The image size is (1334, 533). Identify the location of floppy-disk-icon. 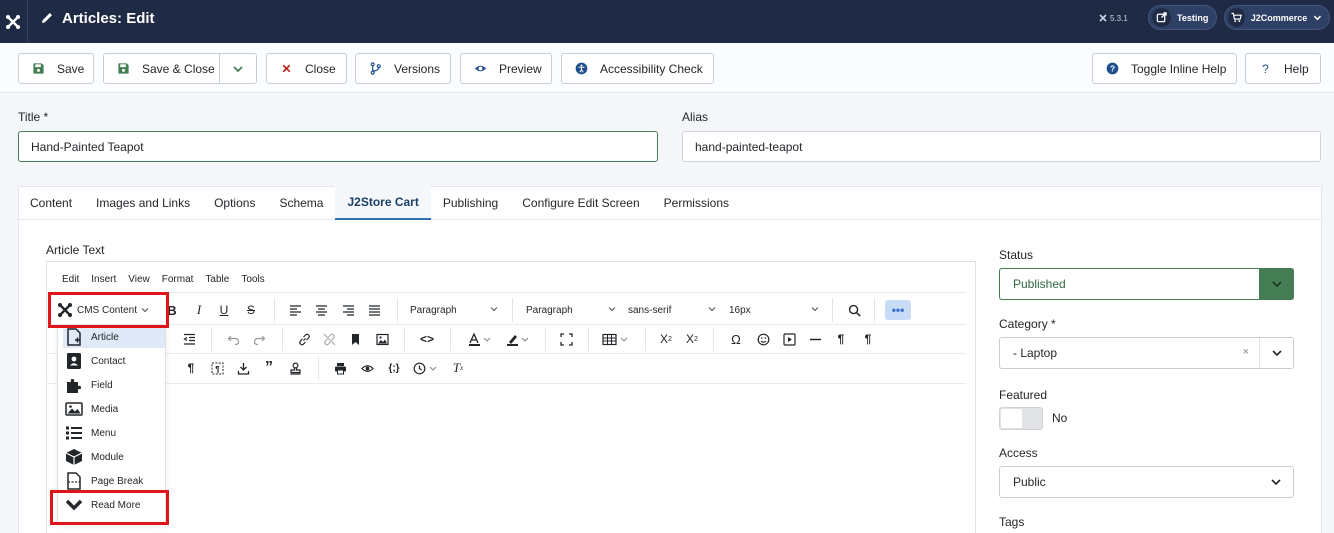
(123, 69).